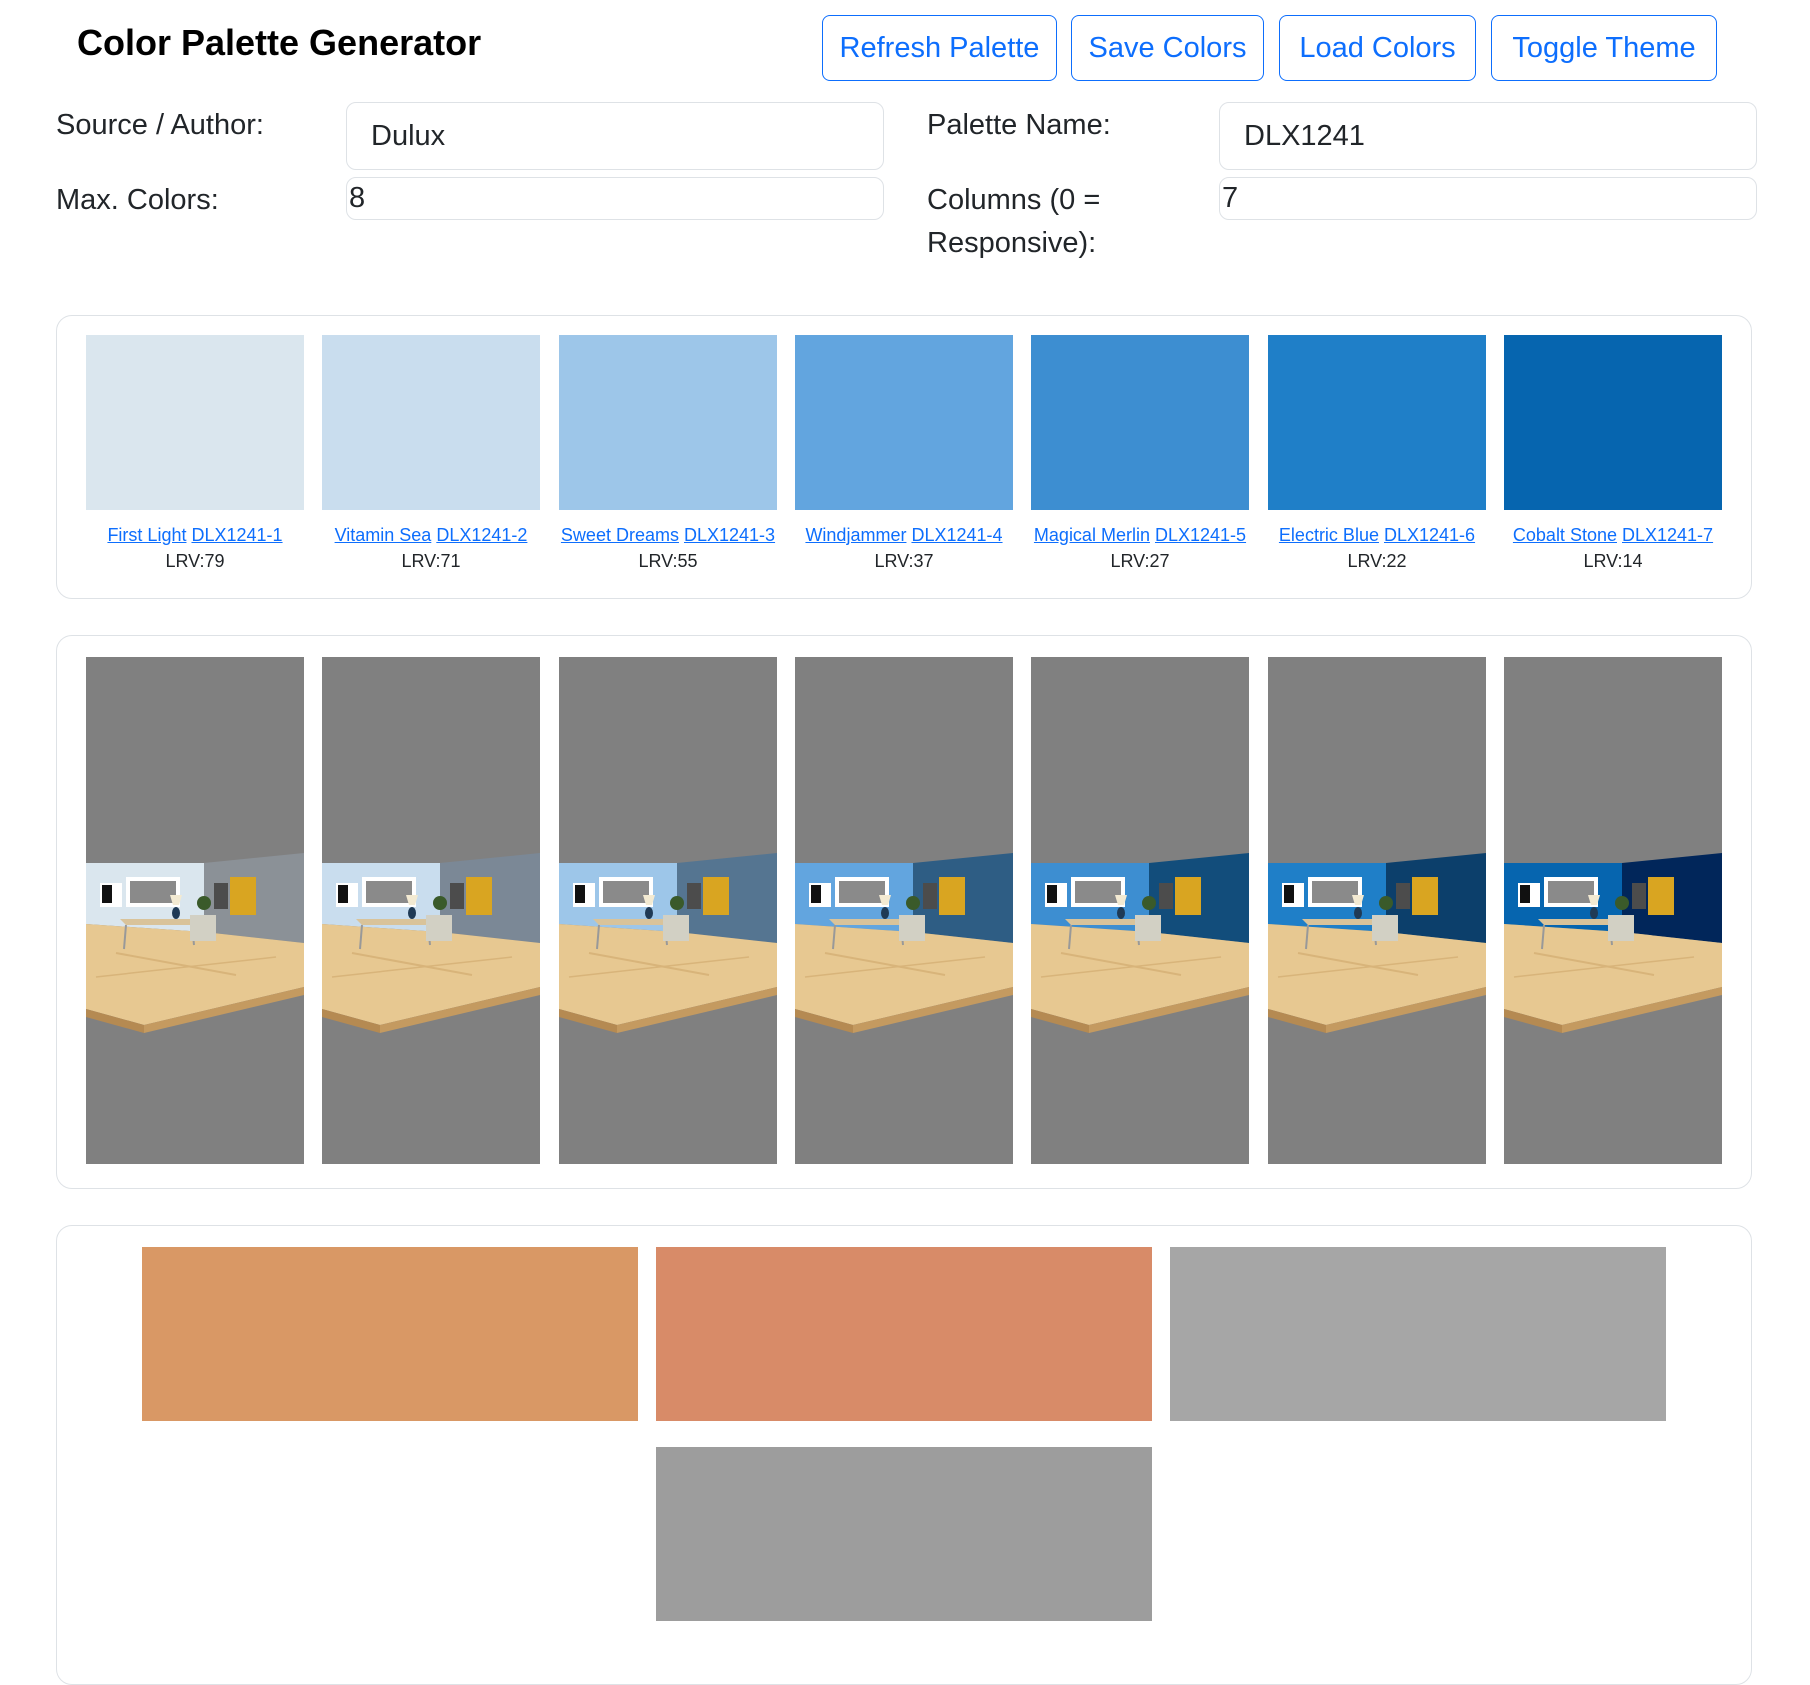 Image resolution: width=1810 pixels, height=1685 pixels. Describe the element at coordinates (1667, 535) in the screenshot. I see `swatch-code-link: DLX1241-7` at that location.